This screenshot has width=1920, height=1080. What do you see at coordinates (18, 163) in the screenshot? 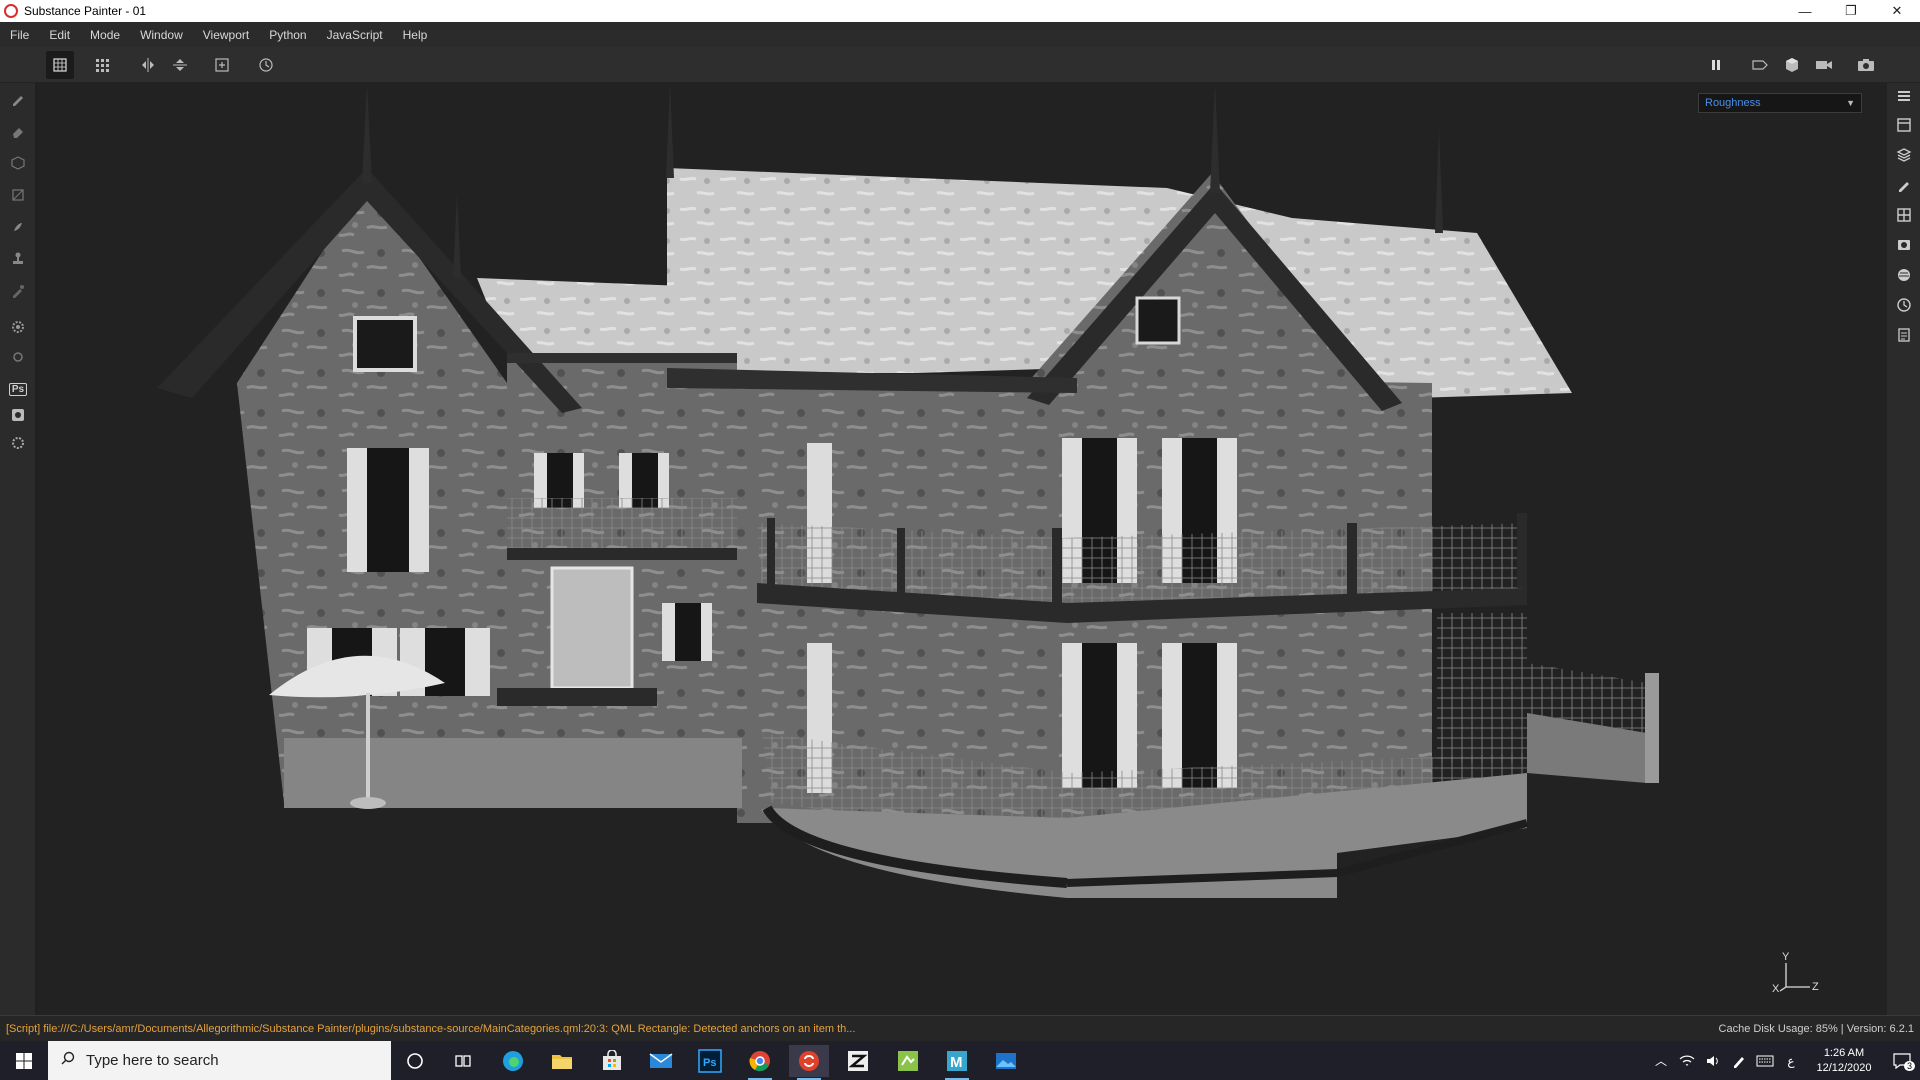
I see `projection-icon` at bounding box center [18, 163].